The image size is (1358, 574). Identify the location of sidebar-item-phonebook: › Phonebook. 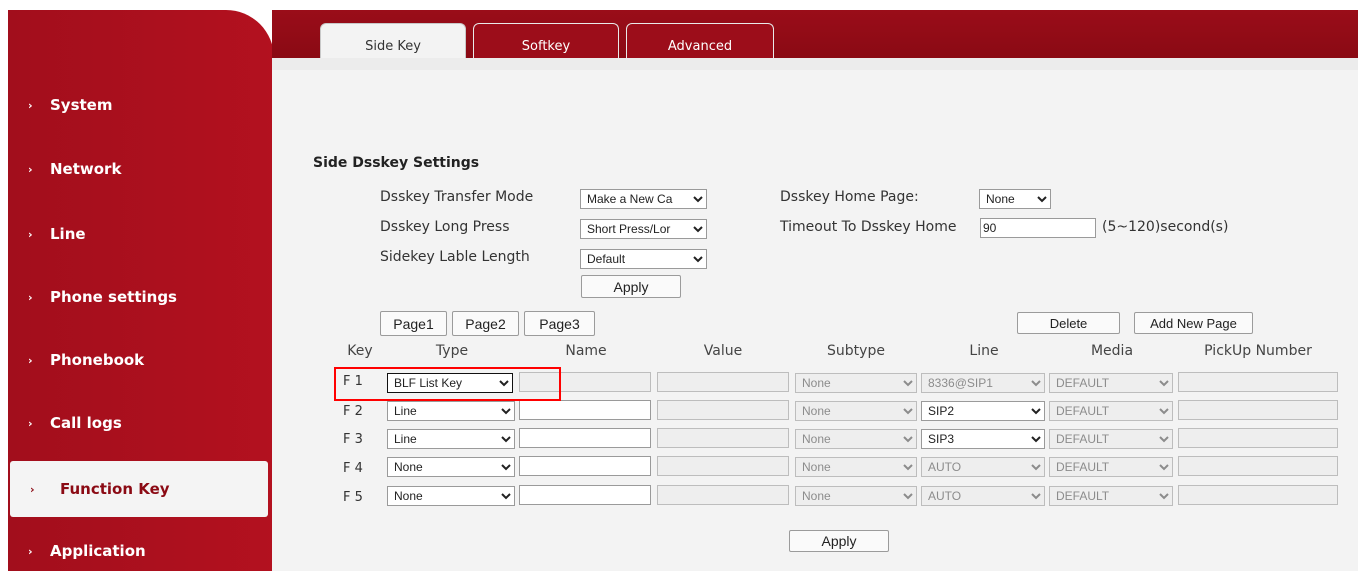
(139, 360).